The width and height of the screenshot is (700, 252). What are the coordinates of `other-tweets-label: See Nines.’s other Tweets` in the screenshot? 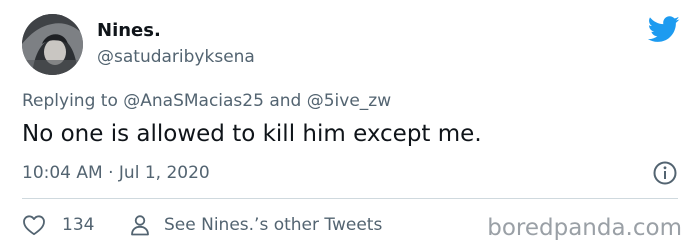 It's located at (273, 225).